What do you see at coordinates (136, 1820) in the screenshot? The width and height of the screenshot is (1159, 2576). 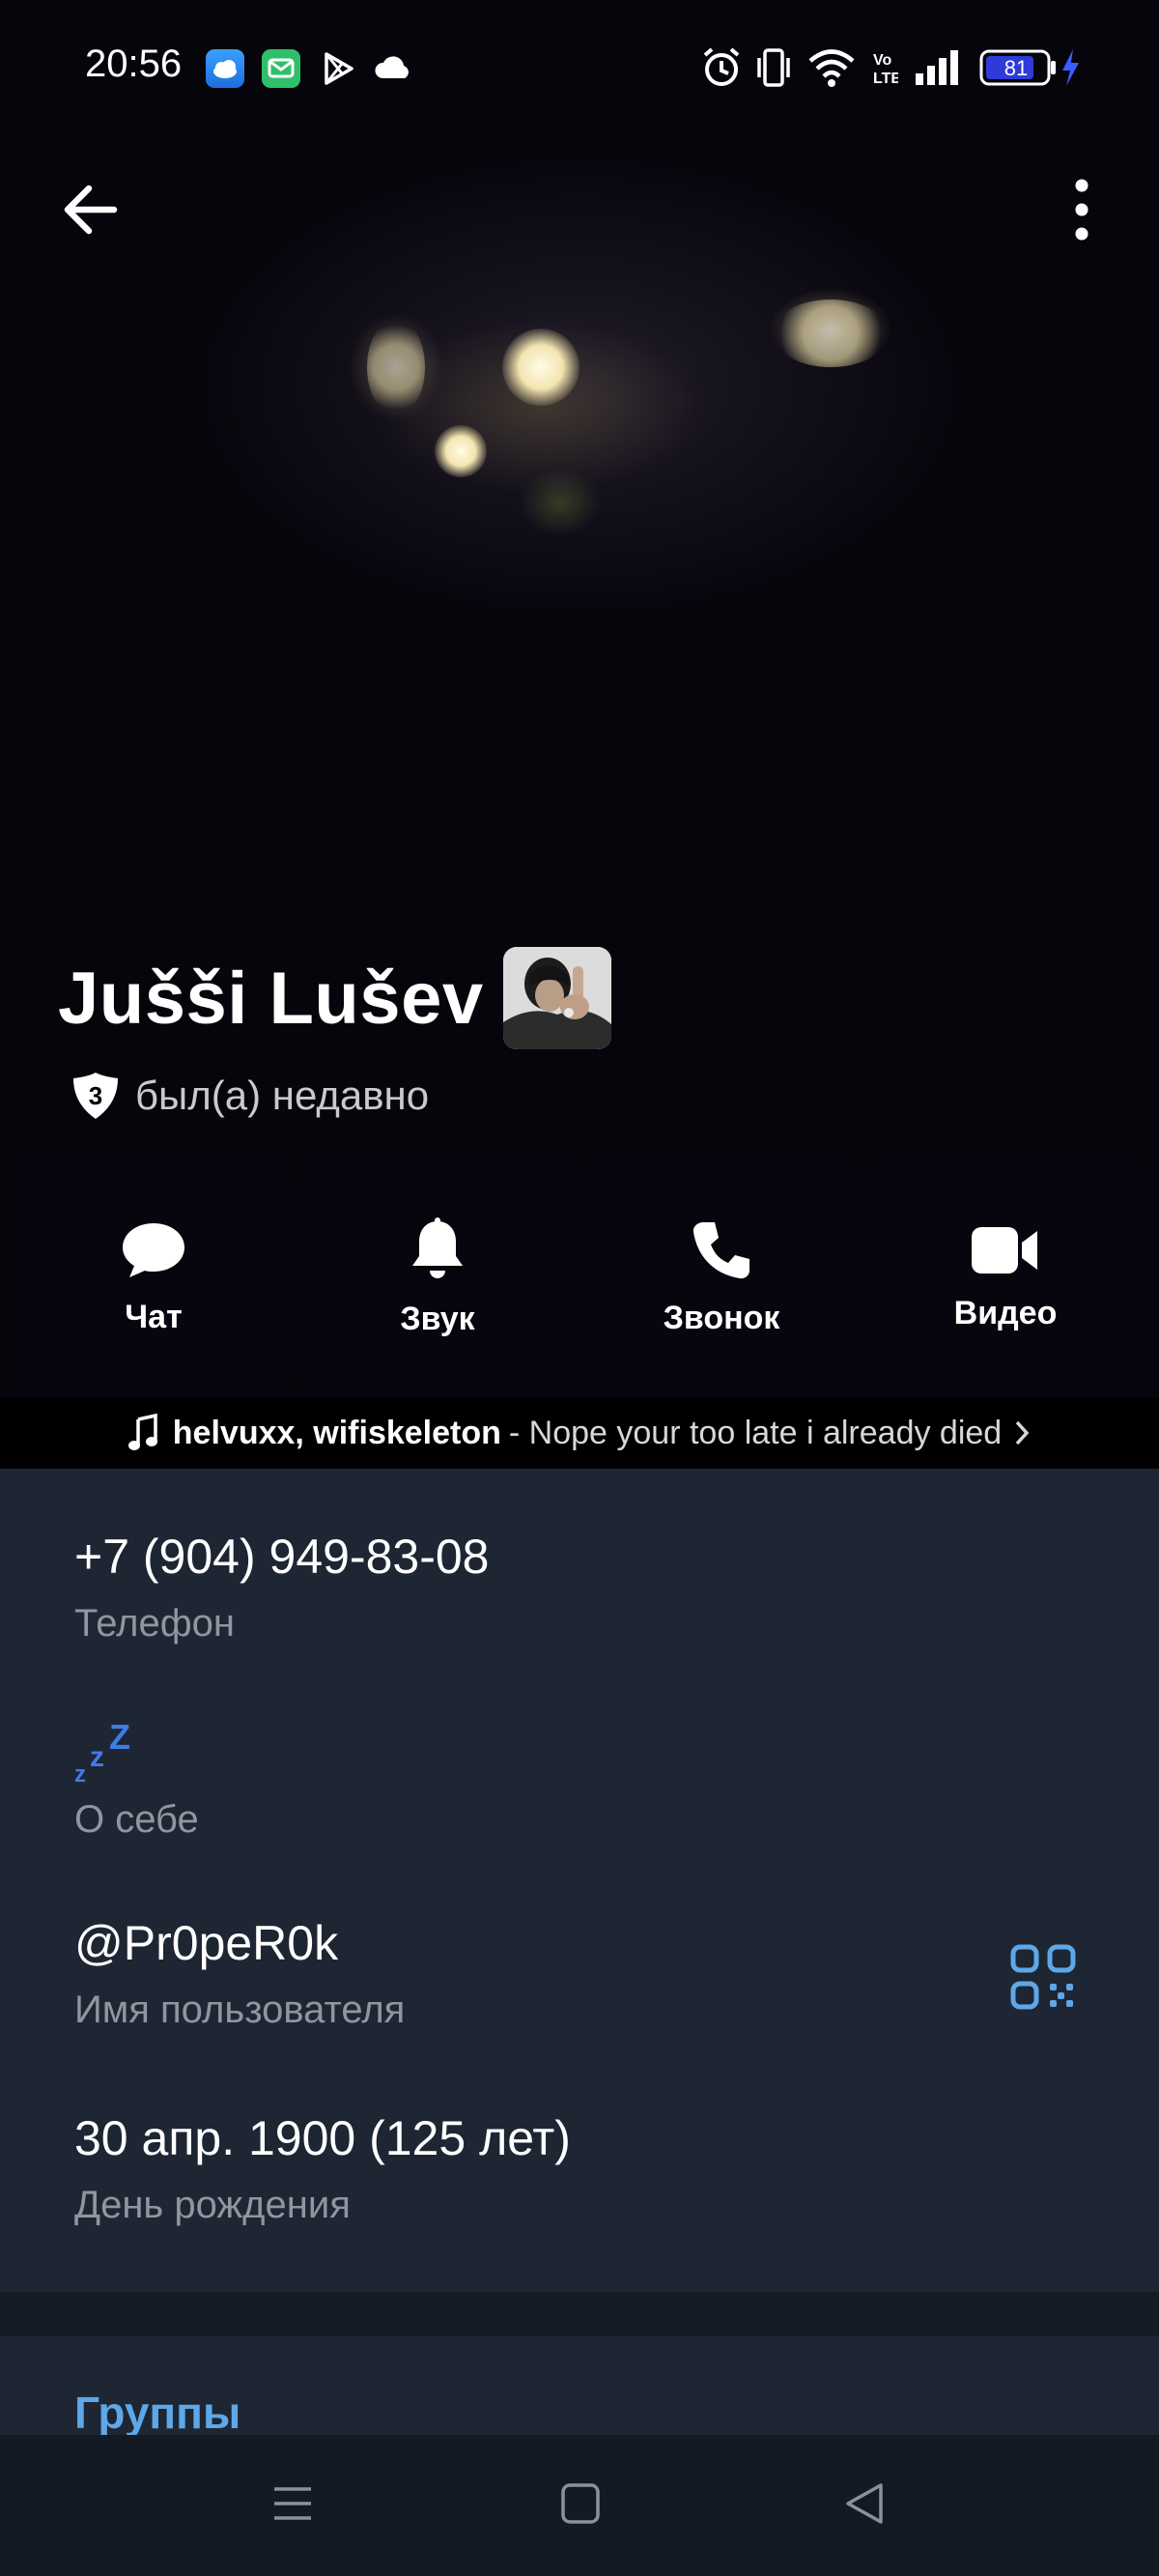 I see `about-label: О себе` at bounding box center [136, 1820].